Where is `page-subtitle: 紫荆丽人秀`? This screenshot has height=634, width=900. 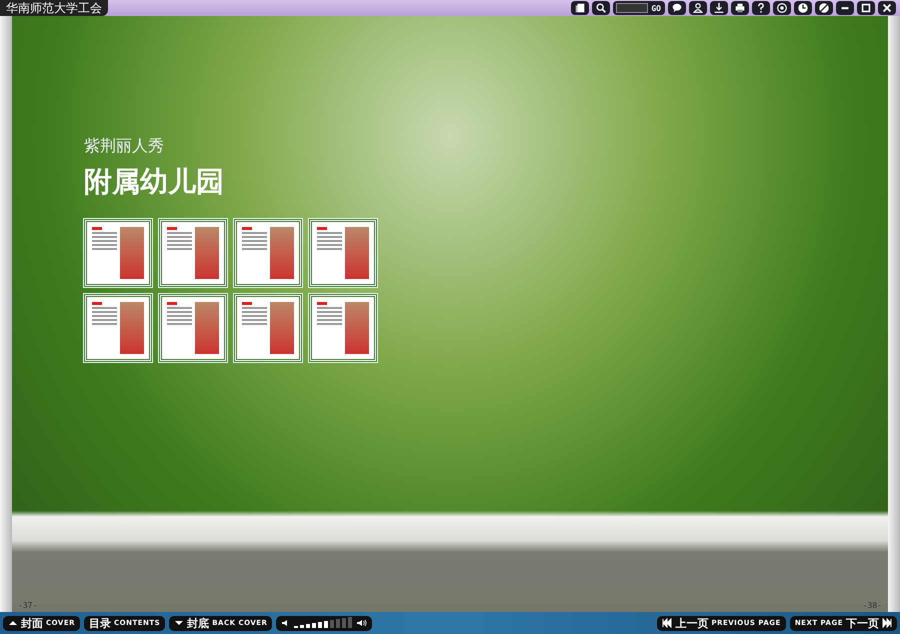
page-subtitle: 紫荆丽人秀 is located at coordinates (124, 146).